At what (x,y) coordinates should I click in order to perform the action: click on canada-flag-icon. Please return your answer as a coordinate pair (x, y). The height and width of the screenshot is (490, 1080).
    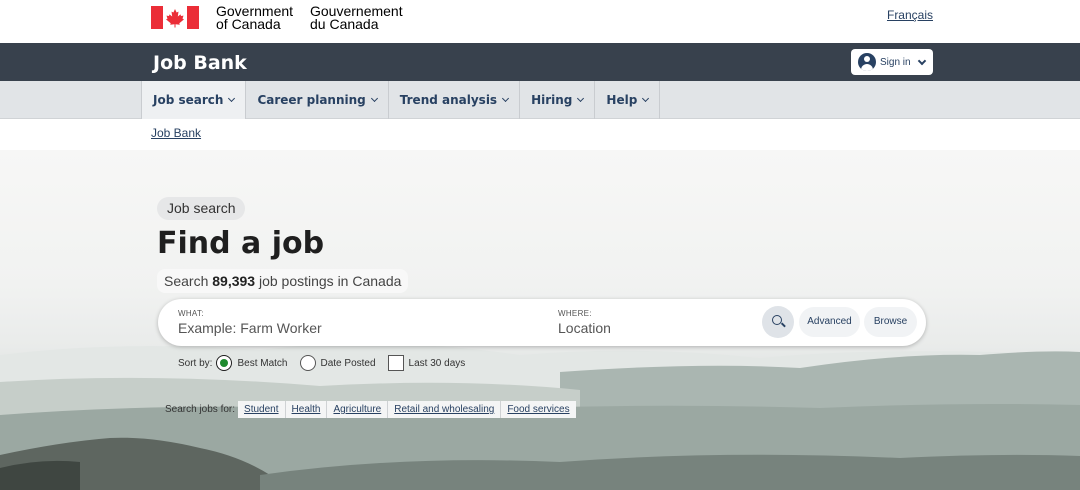
    Looking at the image, I should click on (175, 17).